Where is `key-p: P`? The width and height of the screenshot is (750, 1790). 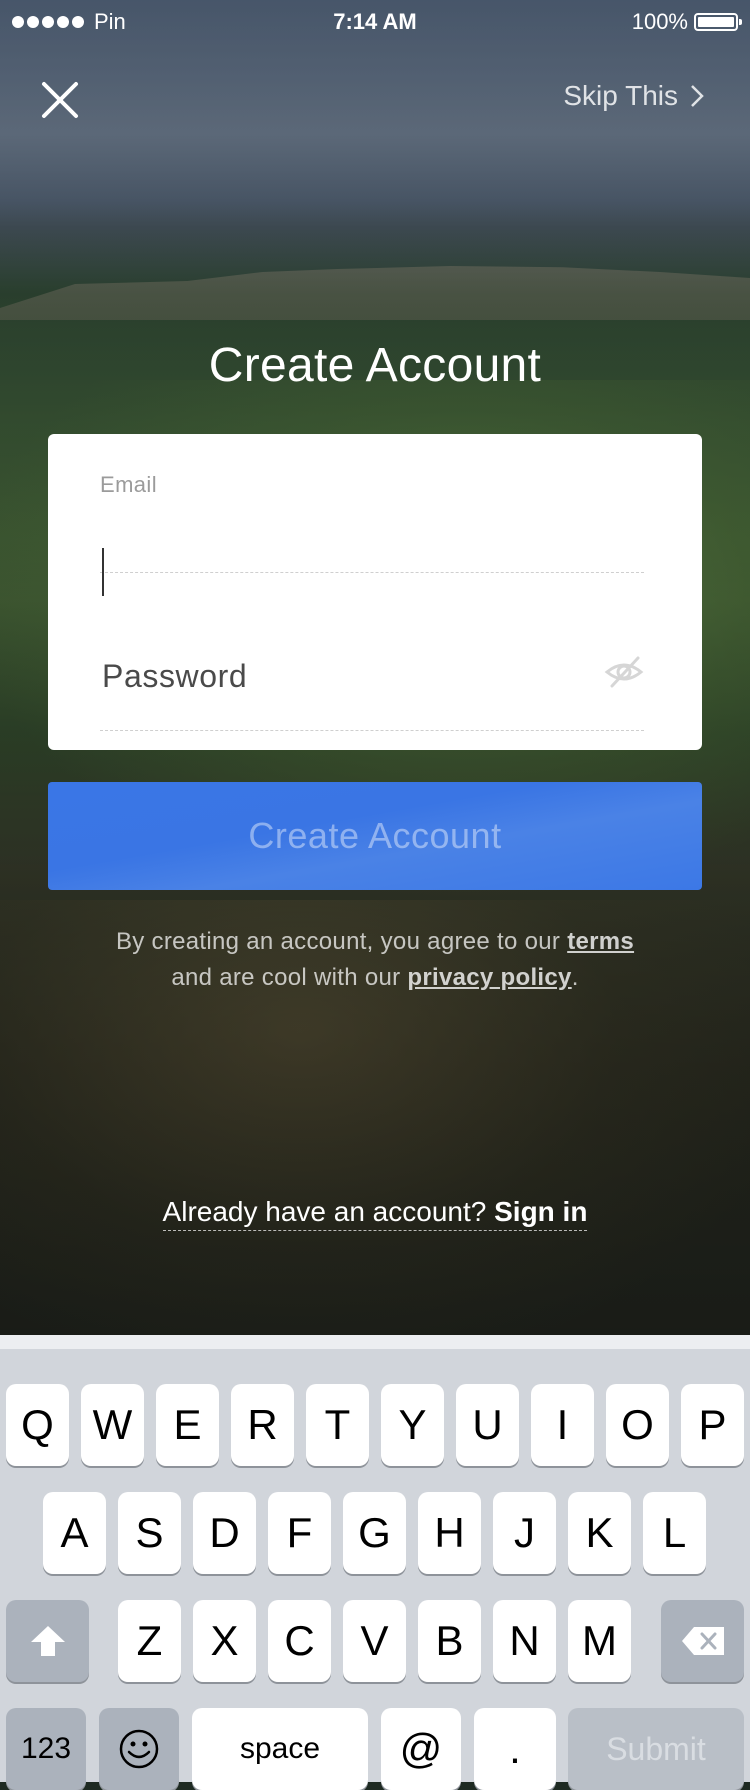
key-p: P is located at coordinates (712, 1425).